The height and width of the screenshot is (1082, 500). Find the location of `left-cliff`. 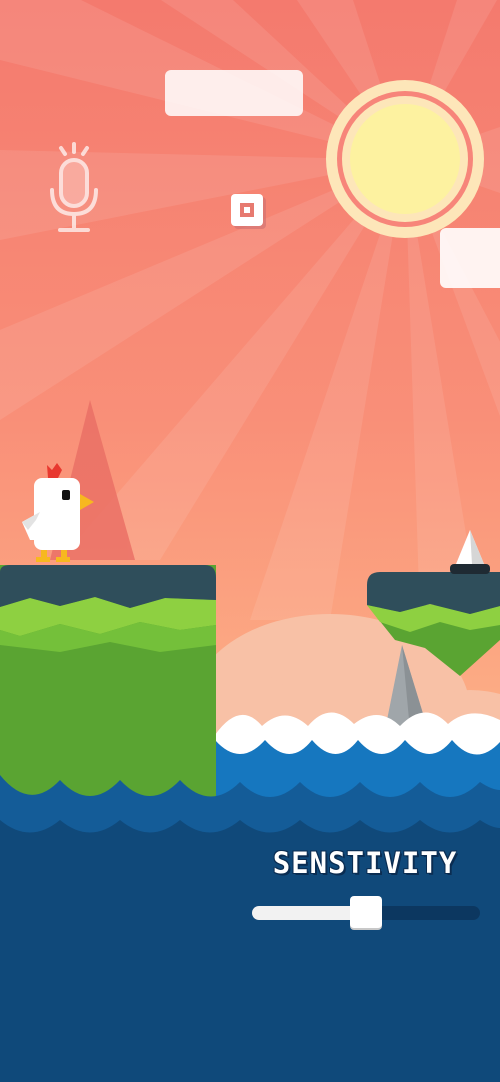

left-cliff is located at coordinates (108, 685).